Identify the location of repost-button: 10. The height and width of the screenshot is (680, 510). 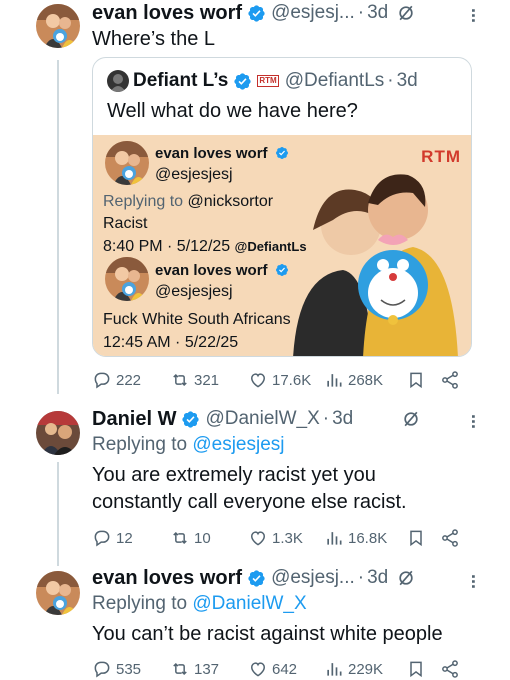
(190, 538).